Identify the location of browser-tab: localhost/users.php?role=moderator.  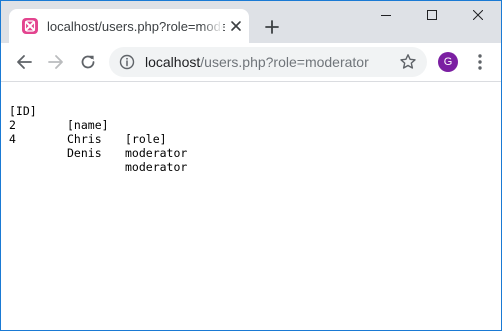
(129, 26).